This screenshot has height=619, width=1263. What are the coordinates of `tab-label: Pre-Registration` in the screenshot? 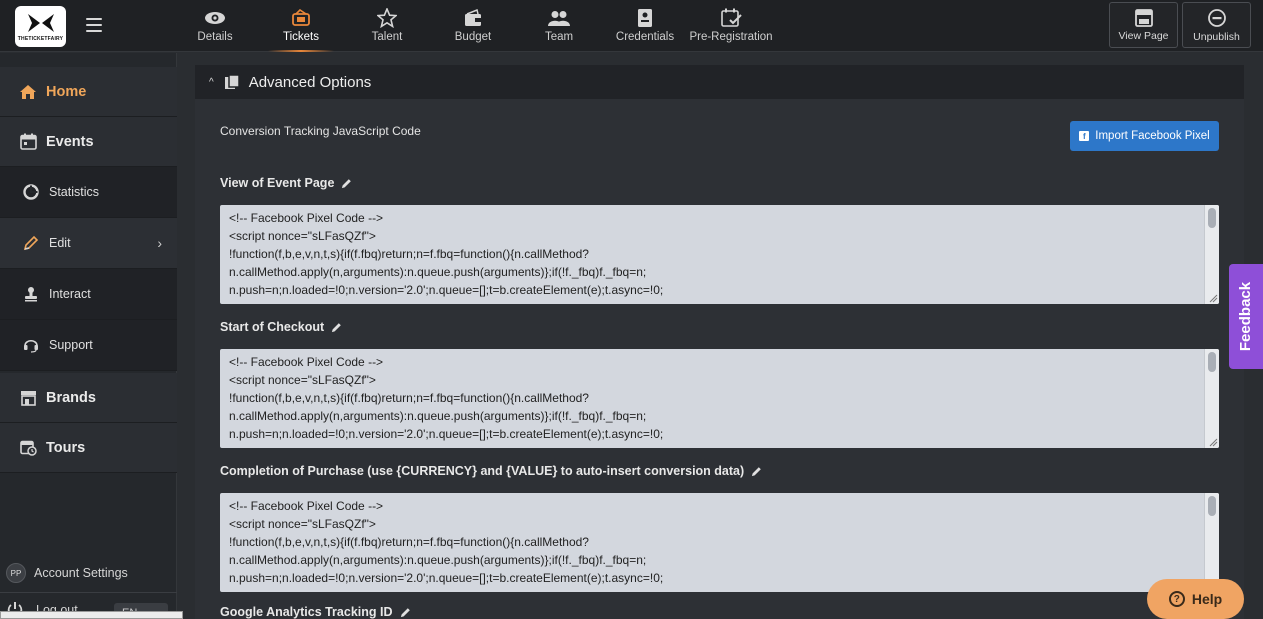 It's located at (731, 37).